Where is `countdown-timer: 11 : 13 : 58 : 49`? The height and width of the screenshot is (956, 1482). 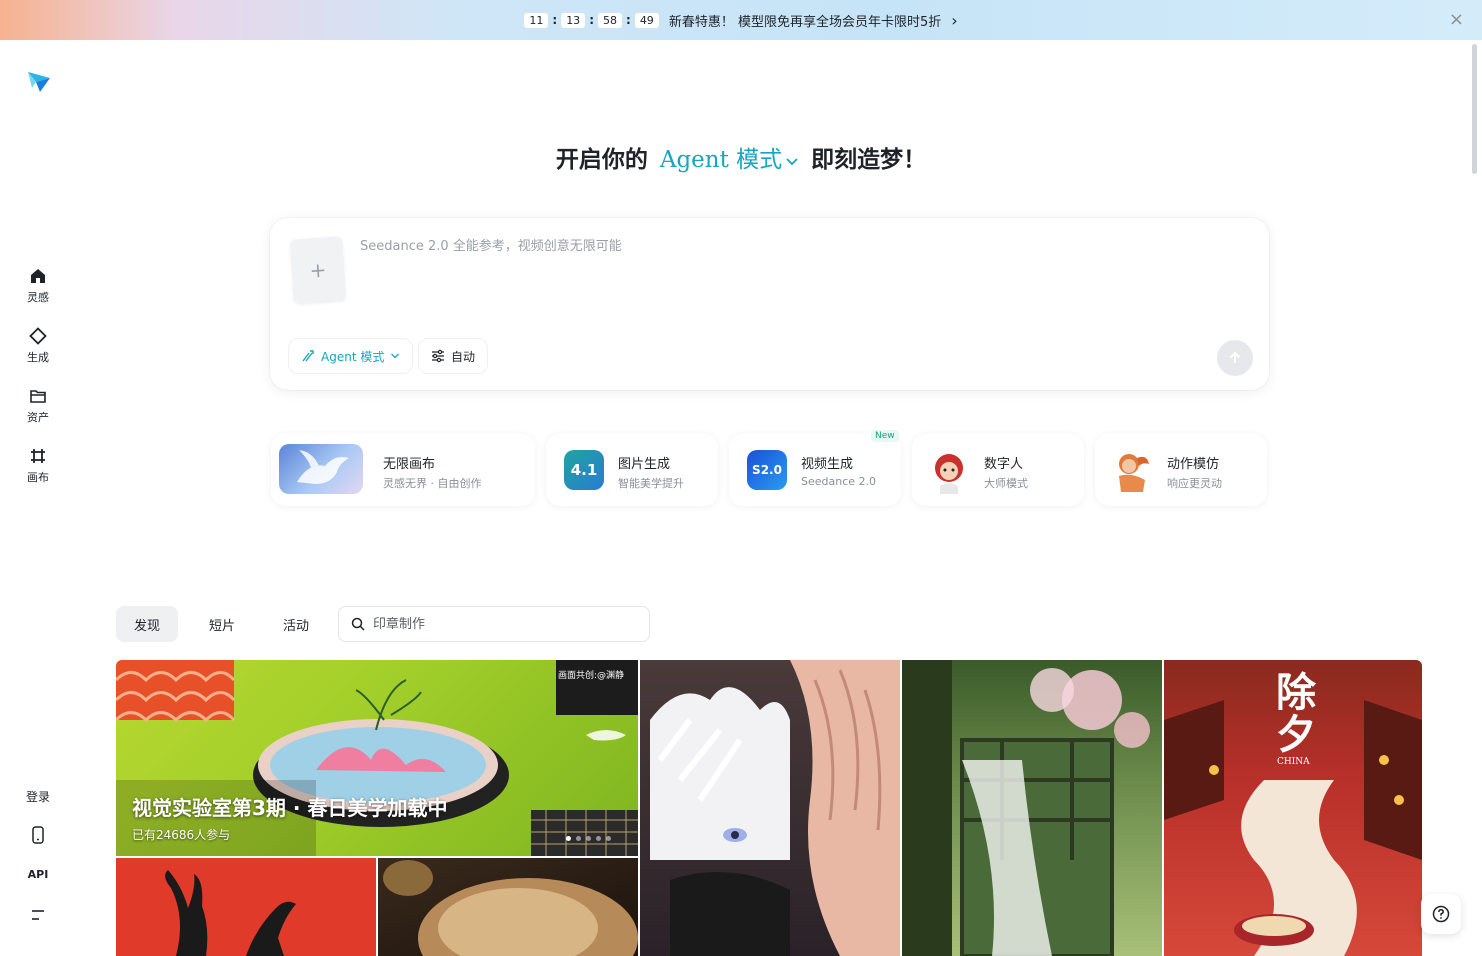
countdown-timer: 11 : 13 : 58 : 49 is located at coordinates (591, 20).